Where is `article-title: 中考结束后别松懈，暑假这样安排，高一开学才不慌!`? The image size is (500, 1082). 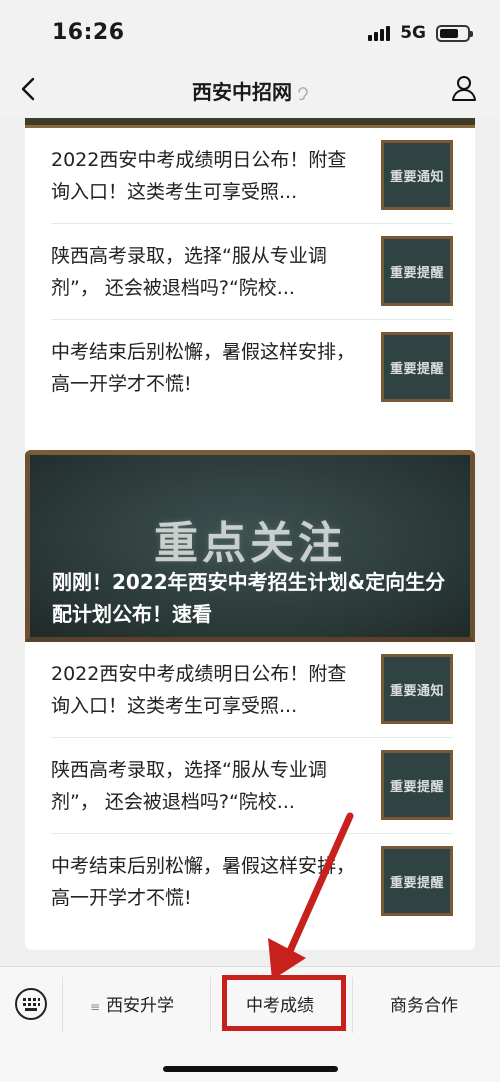 article-title: 中考结束后别松懈，暑假这样安排，高一开学才不慌! is located at coordinates (203, 368).